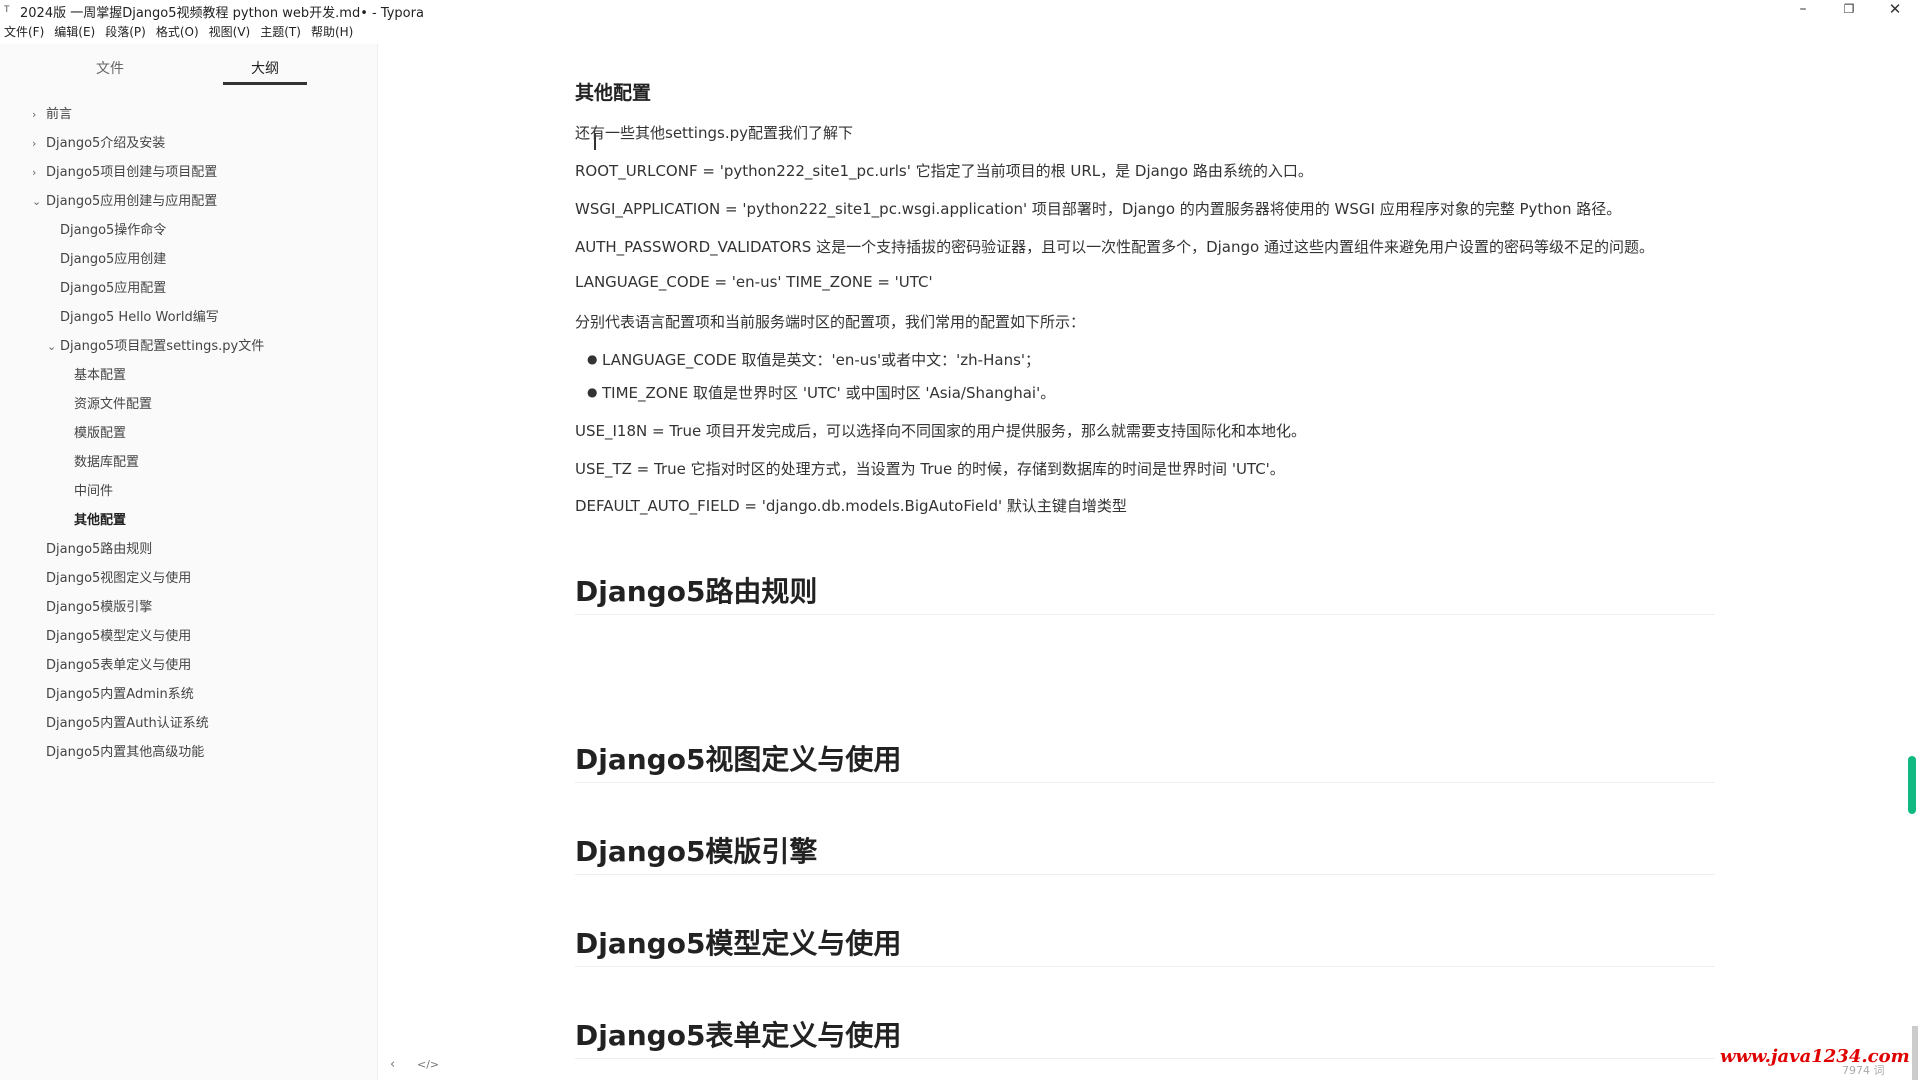 Image resolution: width=1920 pixels, height=1080 pixels. I want to click on outline-item-label: 资源文件配置, so click(113, 404).